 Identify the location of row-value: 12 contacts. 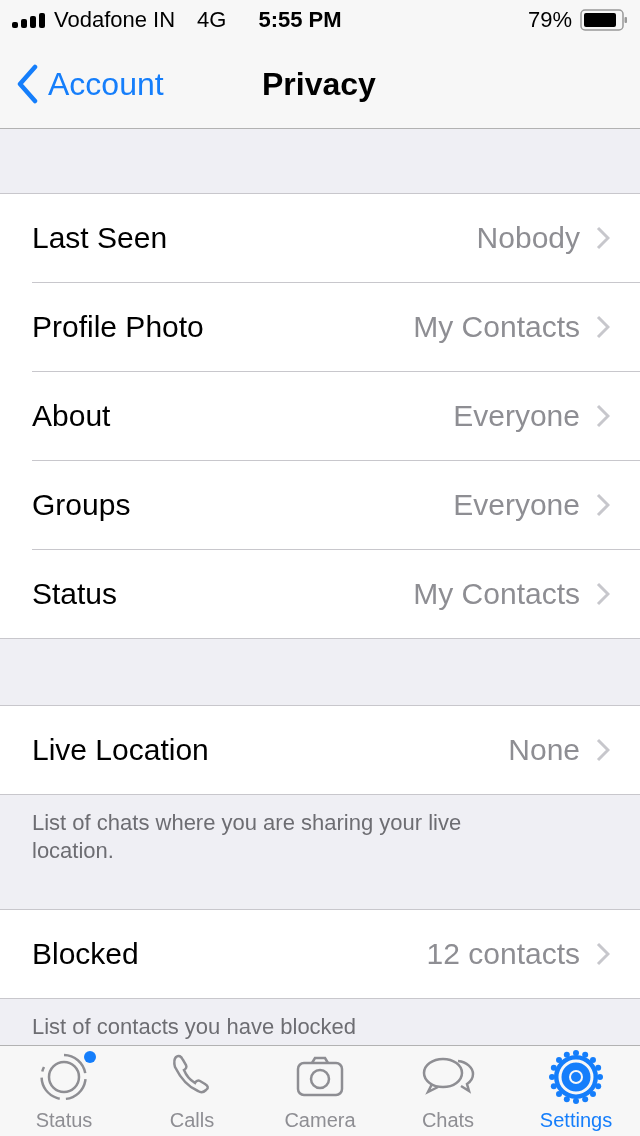
(503, 954).